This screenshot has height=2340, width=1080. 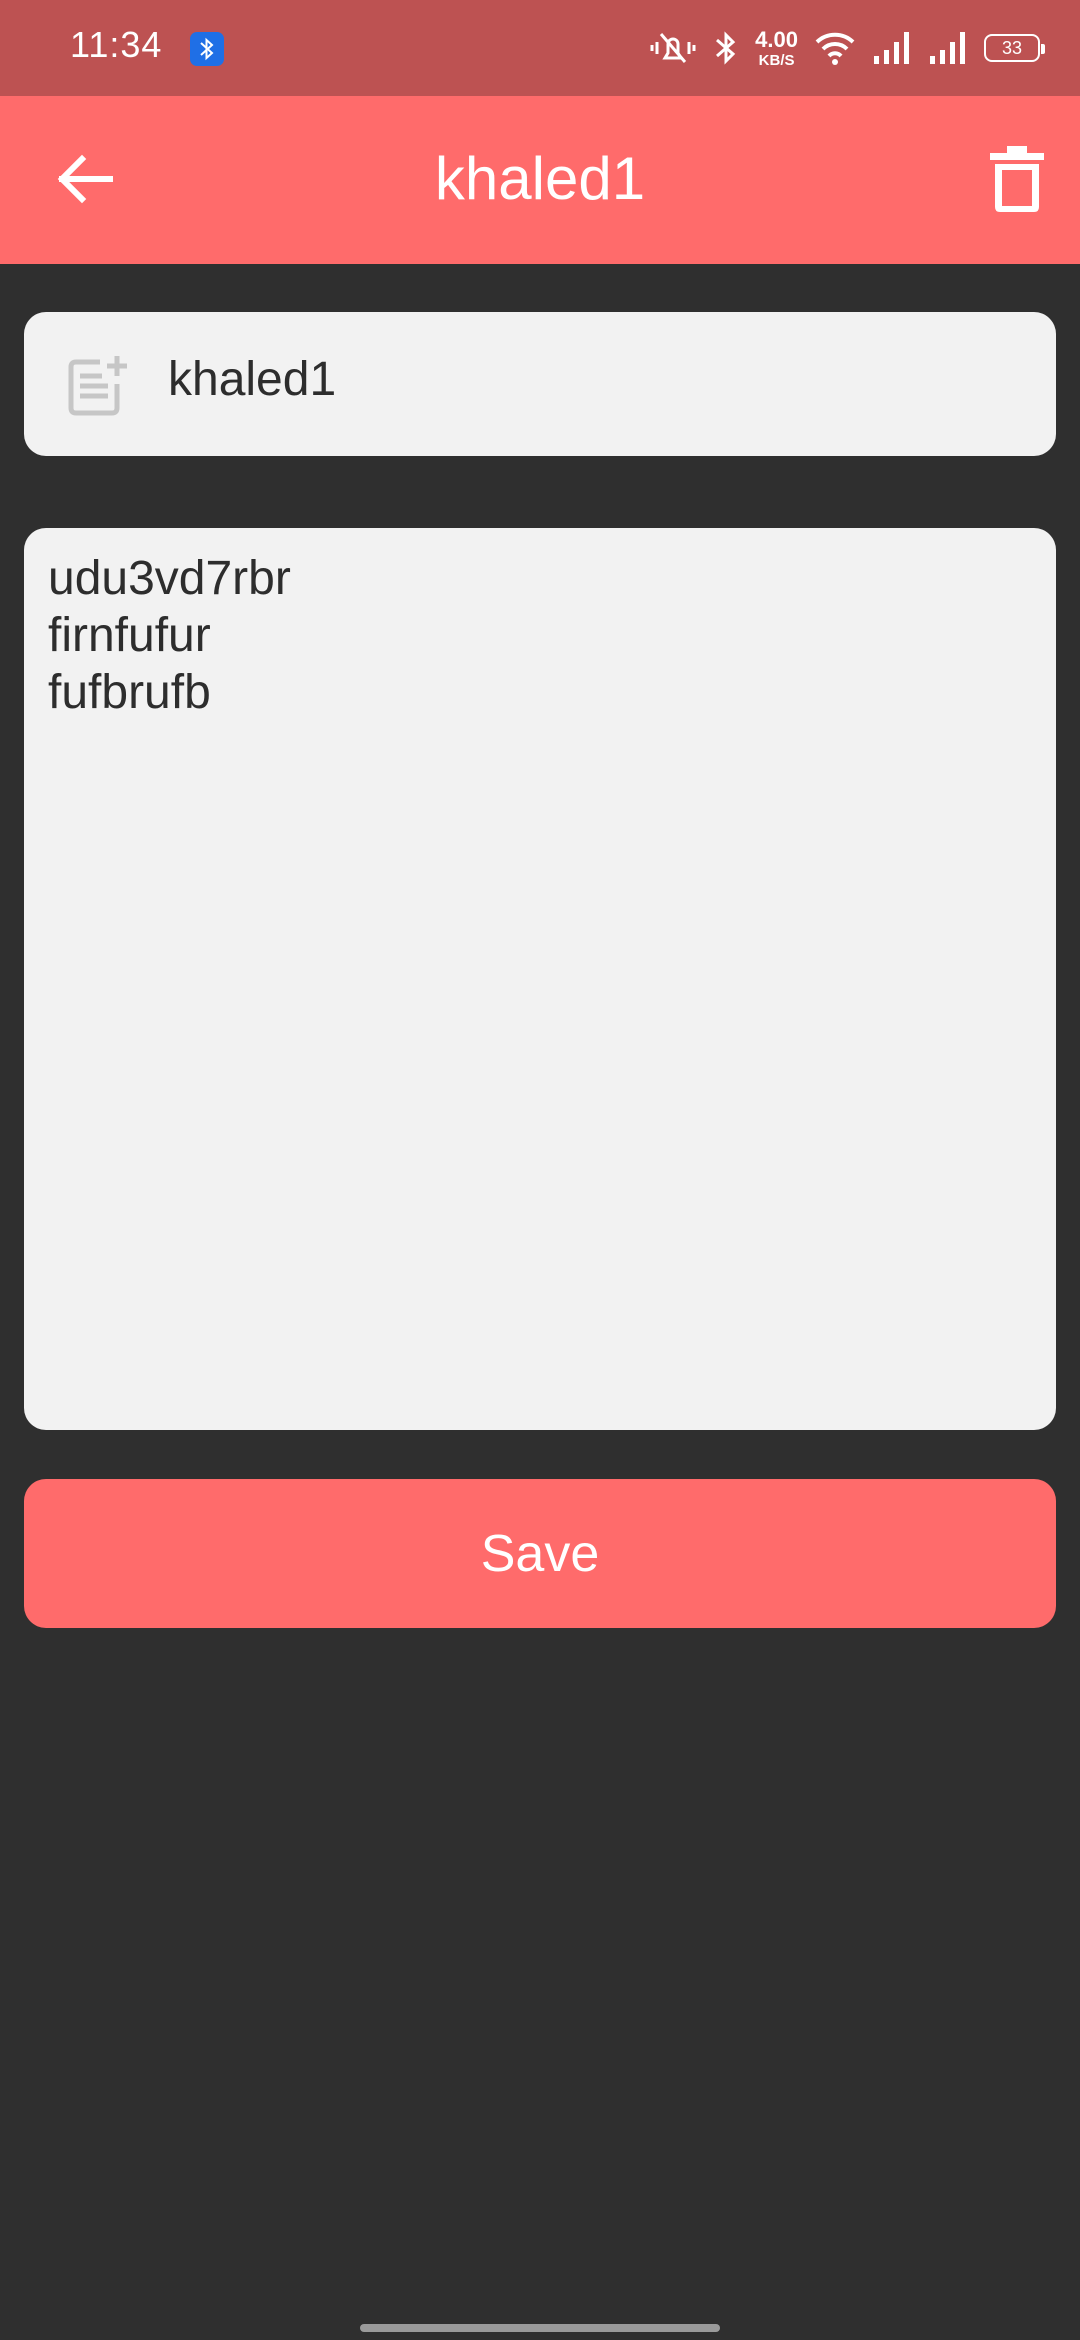 I want to click on battery-level: 33, so click(x=1012, y=47).